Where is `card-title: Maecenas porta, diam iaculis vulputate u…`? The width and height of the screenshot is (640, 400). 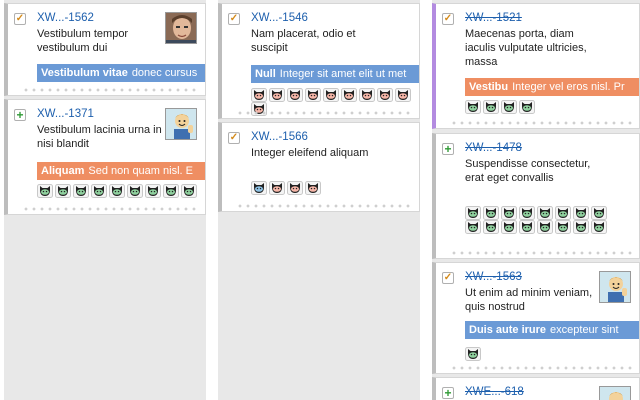 card-title: Maecenas porta, diam iaculis vulputate u… is located at coordinates (526, 48).